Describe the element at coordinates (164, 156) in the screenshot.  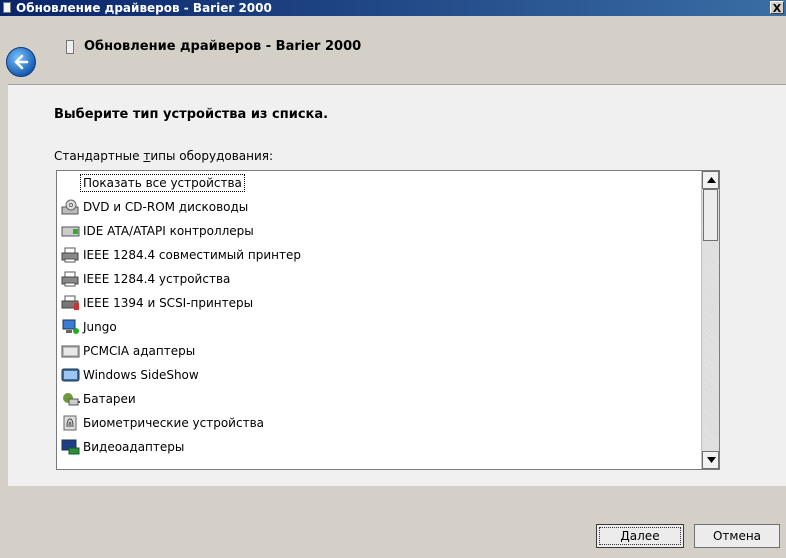
I see `device-type-label: Стандартные типы оборудования:` at that location.